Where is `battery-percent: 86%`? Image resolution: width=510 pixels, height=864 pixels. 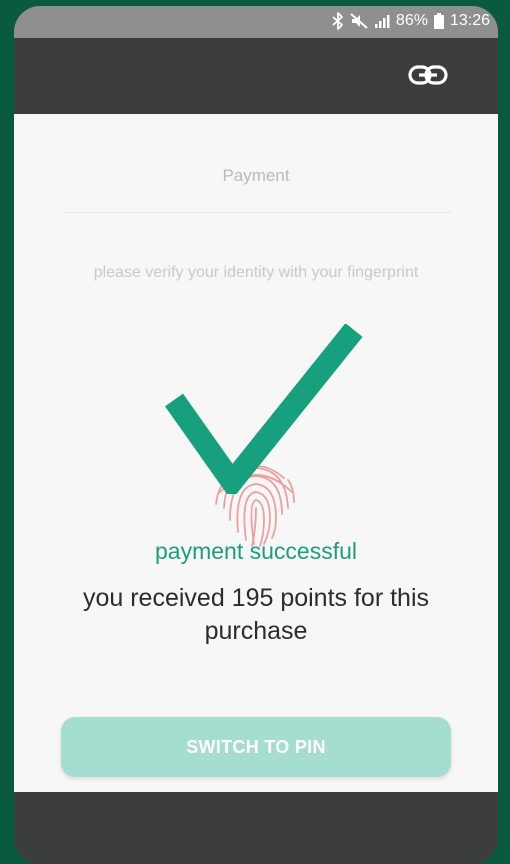 battery-percent: 86% is located at coordinates (411, 20).